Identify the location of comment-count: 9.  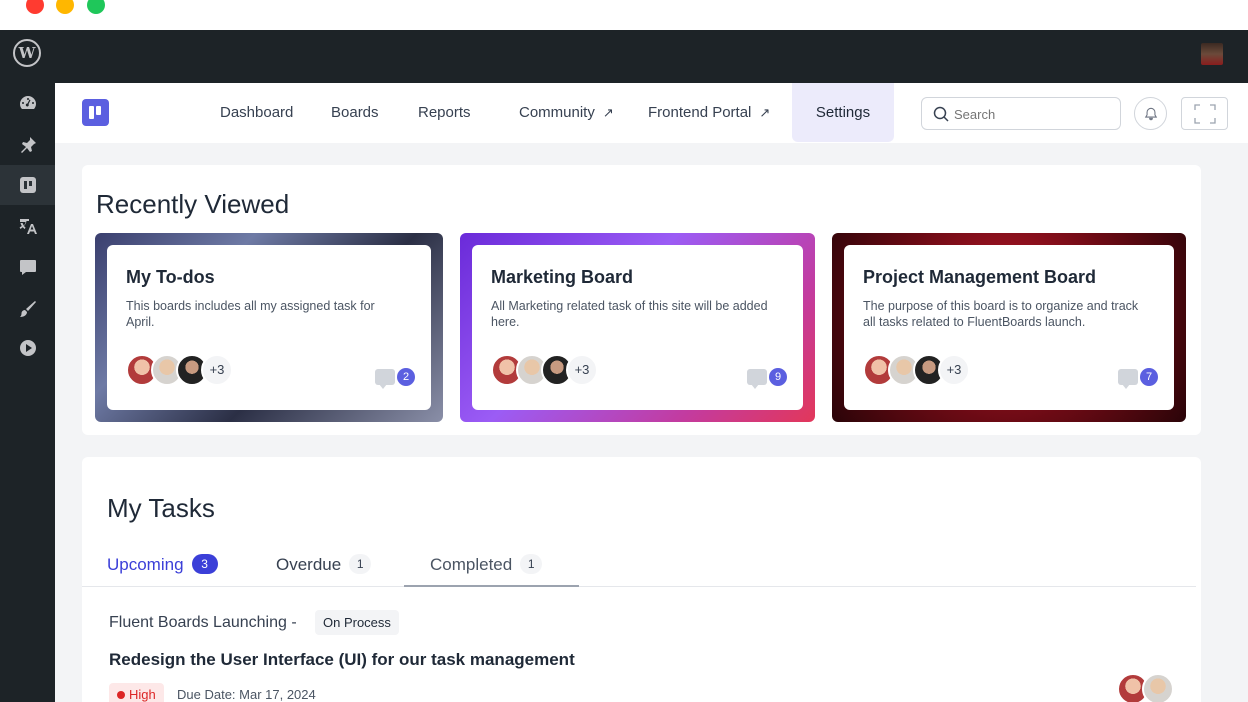
(778, 377).